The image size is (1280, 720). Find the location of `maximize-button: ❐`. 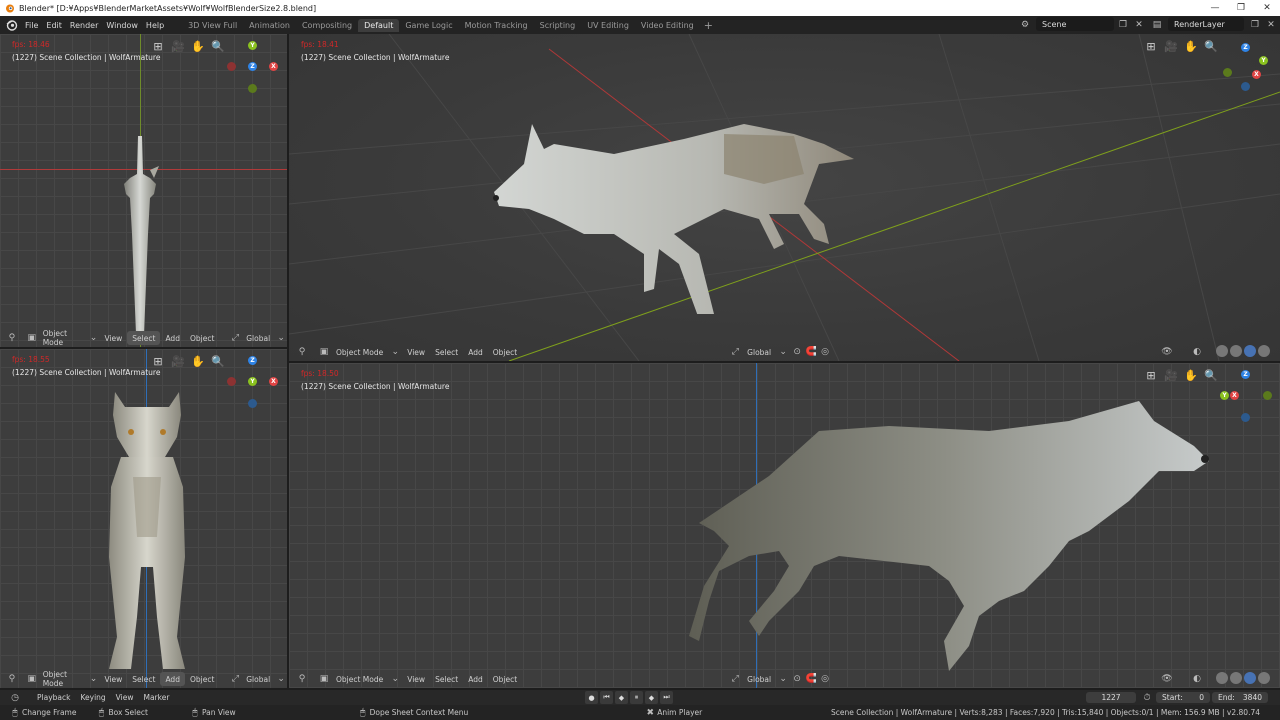

maximize-button: ❐ is located at coordinates (1241, 8).